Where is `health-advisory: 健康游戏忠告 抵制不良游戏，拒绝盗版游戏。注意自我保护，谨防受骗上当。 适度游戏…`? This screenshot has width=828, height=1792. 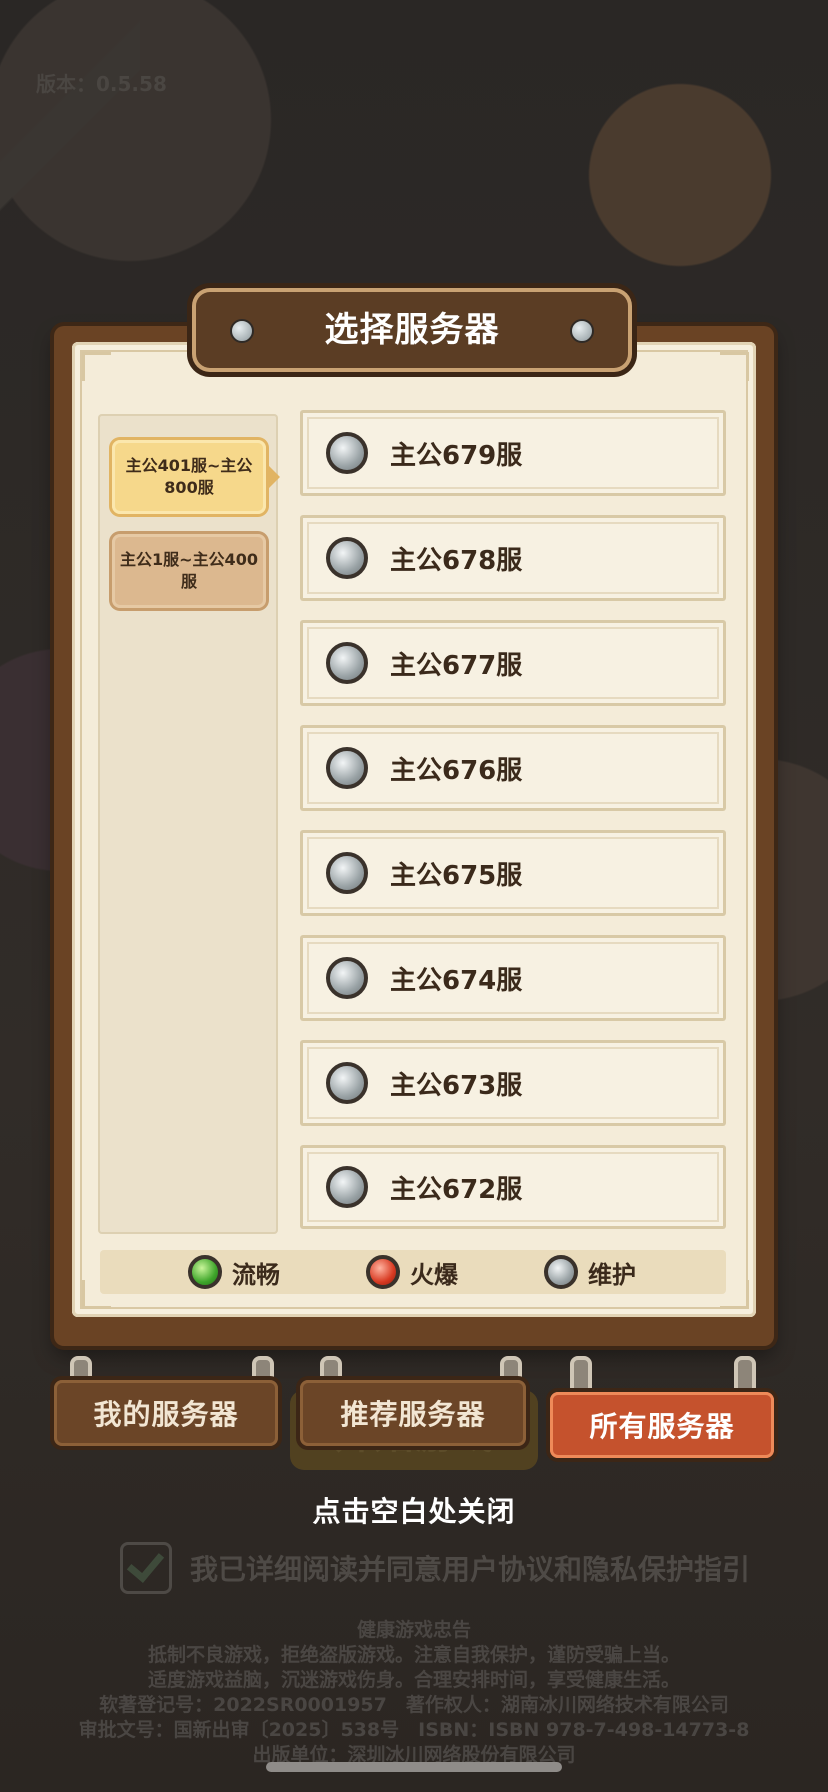
health-advisory: 健康游戏忠告 抵制不良游戏，拒绝盗版游戏。注意自我保护，谨防受骗上当。 适度游戏… is located at coordinates (414, 1693).